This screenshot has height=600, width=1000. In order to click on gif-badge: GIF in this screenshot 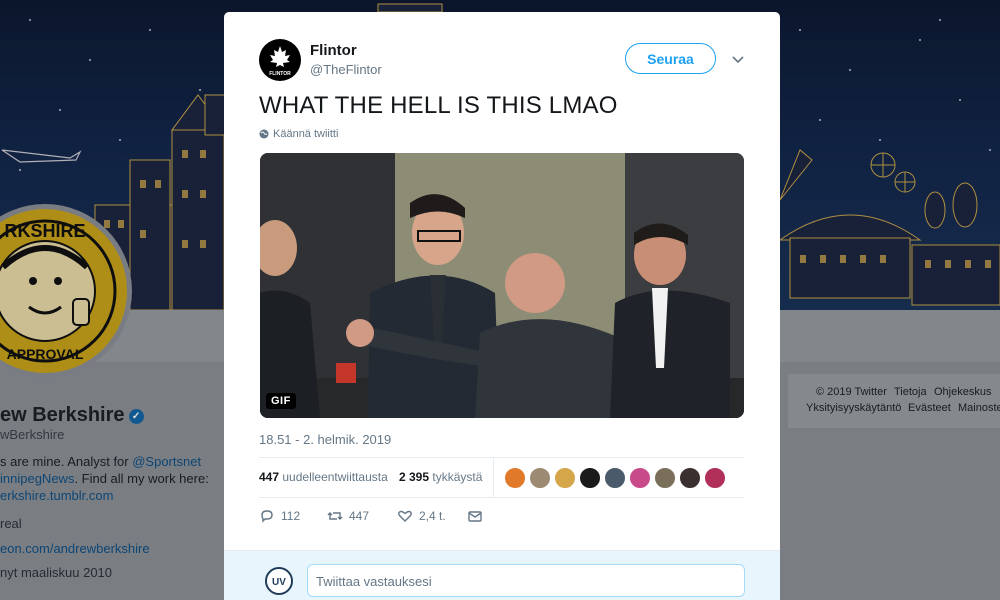, I will do `click(281, 401)`.